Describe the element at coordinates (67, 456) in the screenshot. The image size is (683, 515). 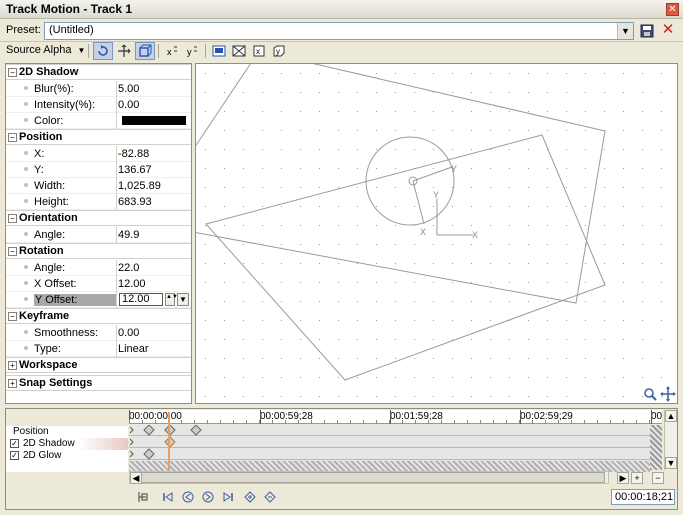
I see `track-row-2d-glow: ✓ 2D Glow` at that location.